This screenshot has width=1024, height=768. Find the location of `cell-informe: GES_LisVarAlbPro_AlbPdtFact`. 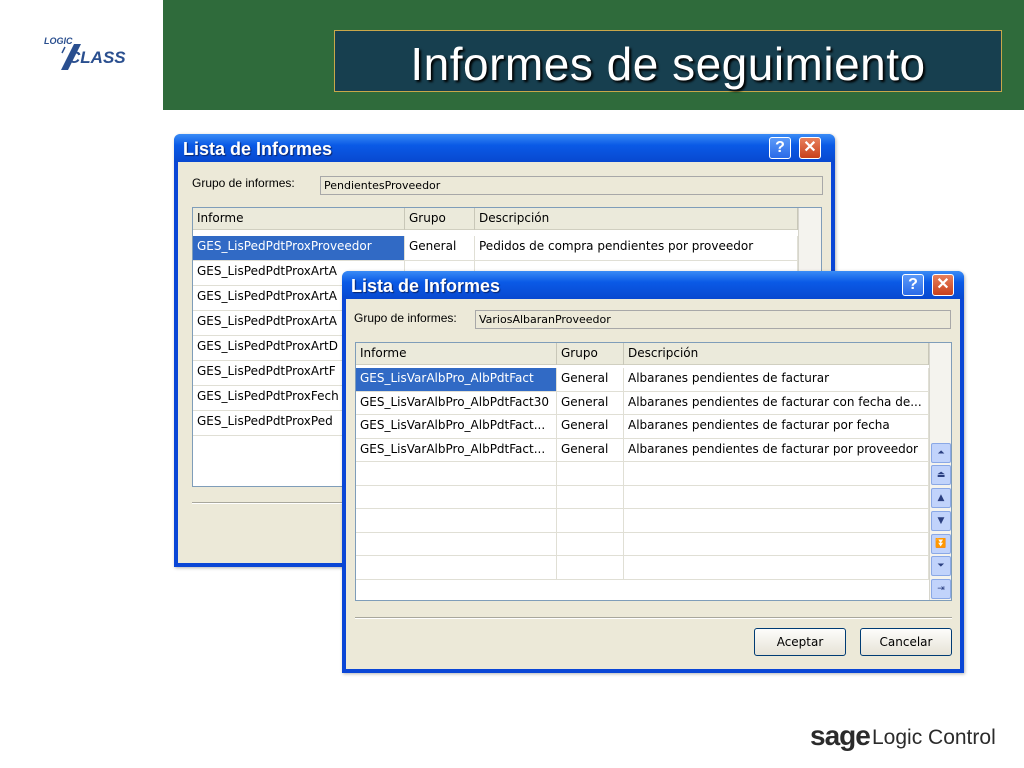

cell-informe: GES_LisVarAlbPro_AlbPdtFact is located at coordinates (456, 380).